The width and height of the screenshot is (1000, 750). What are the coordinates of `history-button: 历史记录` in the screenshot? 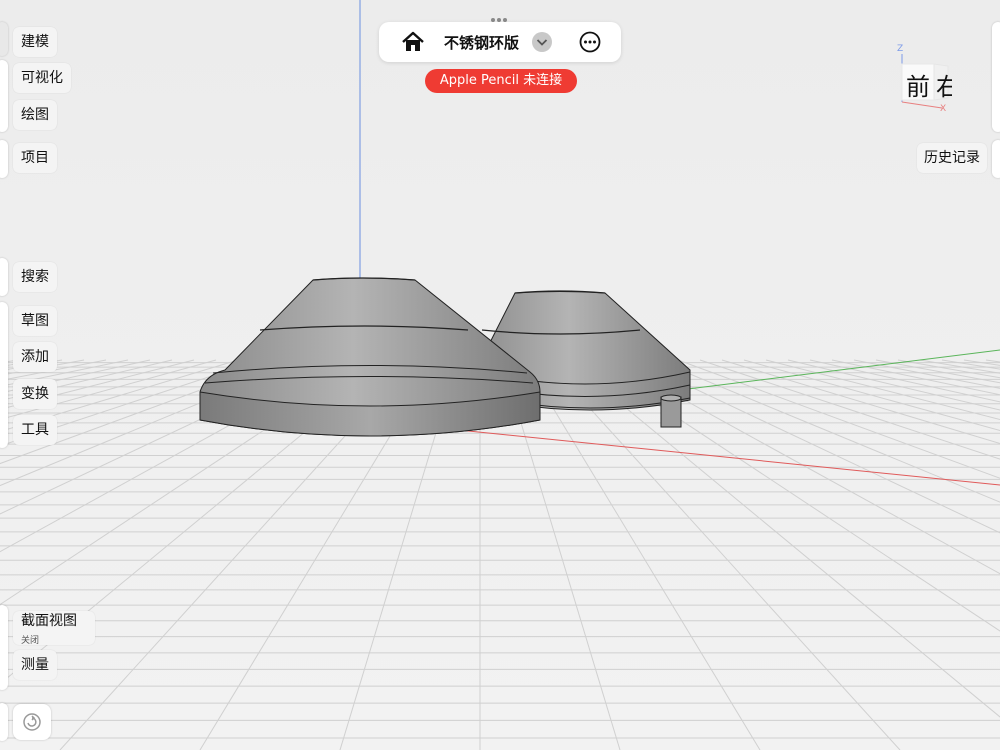 It's located at (952, 158).